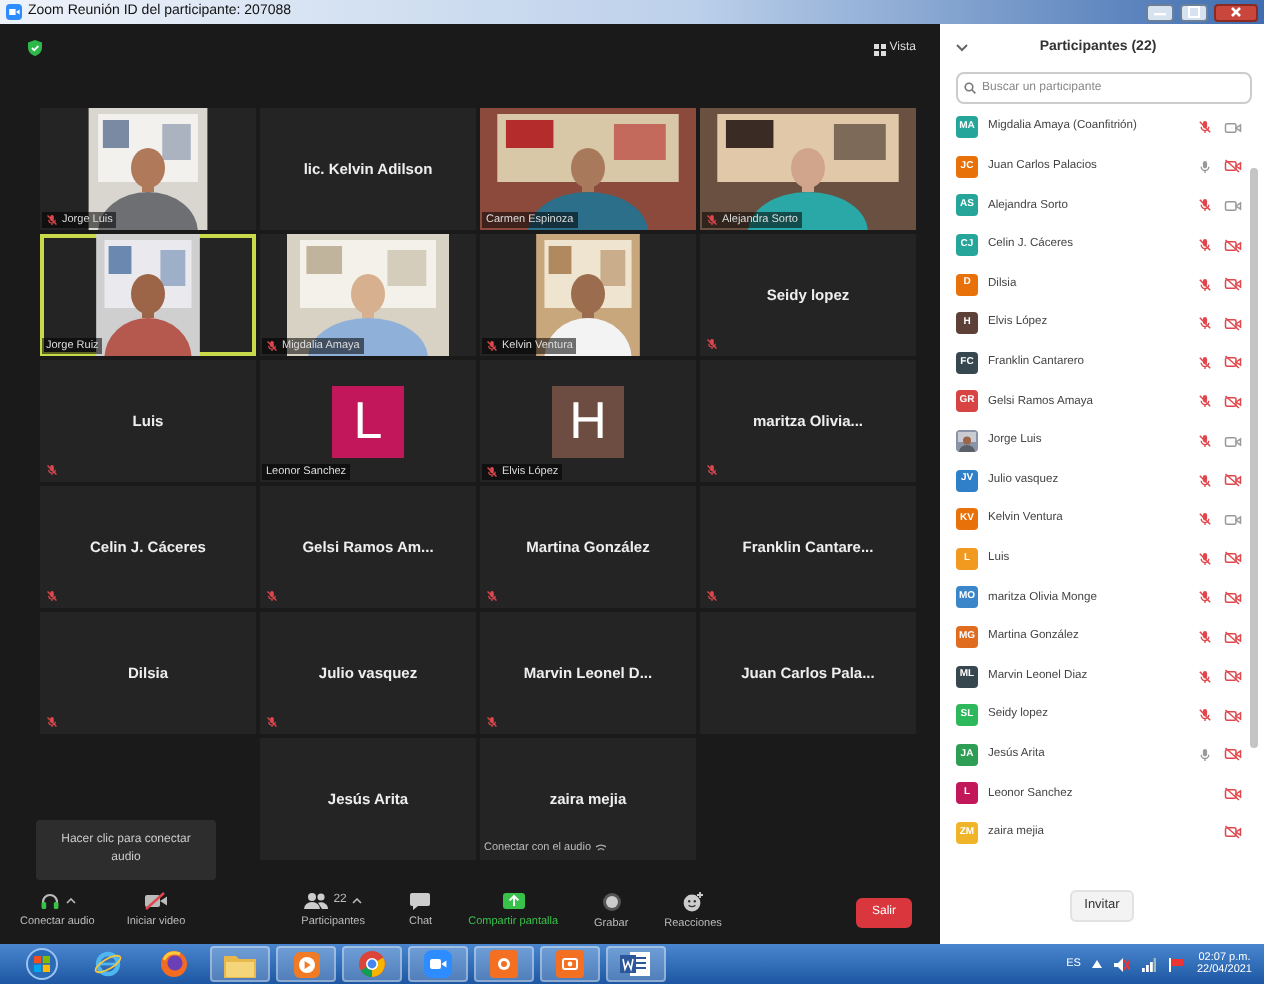  I want to click on minimize-icon, so click(1160, 12).